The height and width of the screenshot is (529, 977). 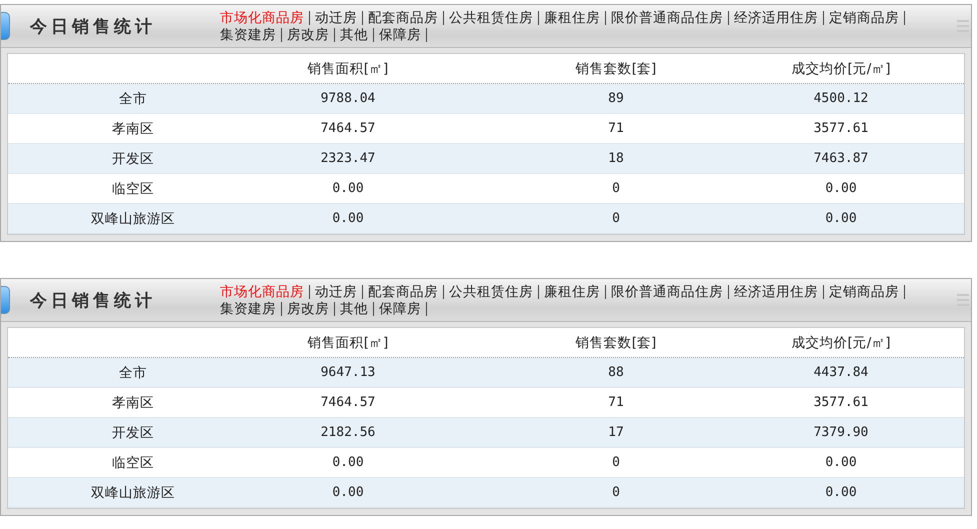 I want to click on table-cell: 89, so click(x=616, y=98).